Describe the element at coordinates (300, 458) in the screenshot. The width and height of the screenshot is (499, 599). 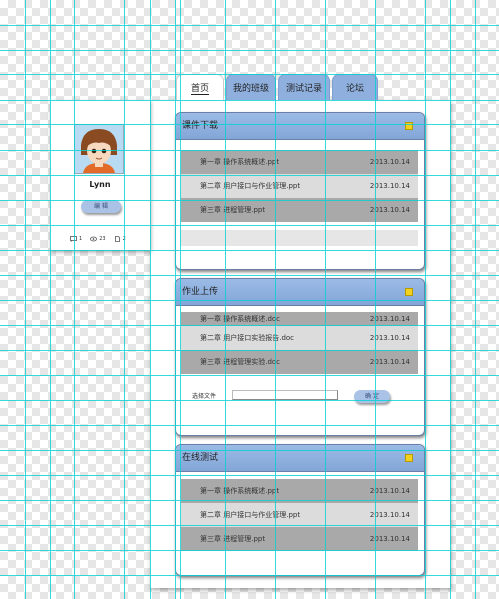
I see `section-header: 在线测试` at that location.